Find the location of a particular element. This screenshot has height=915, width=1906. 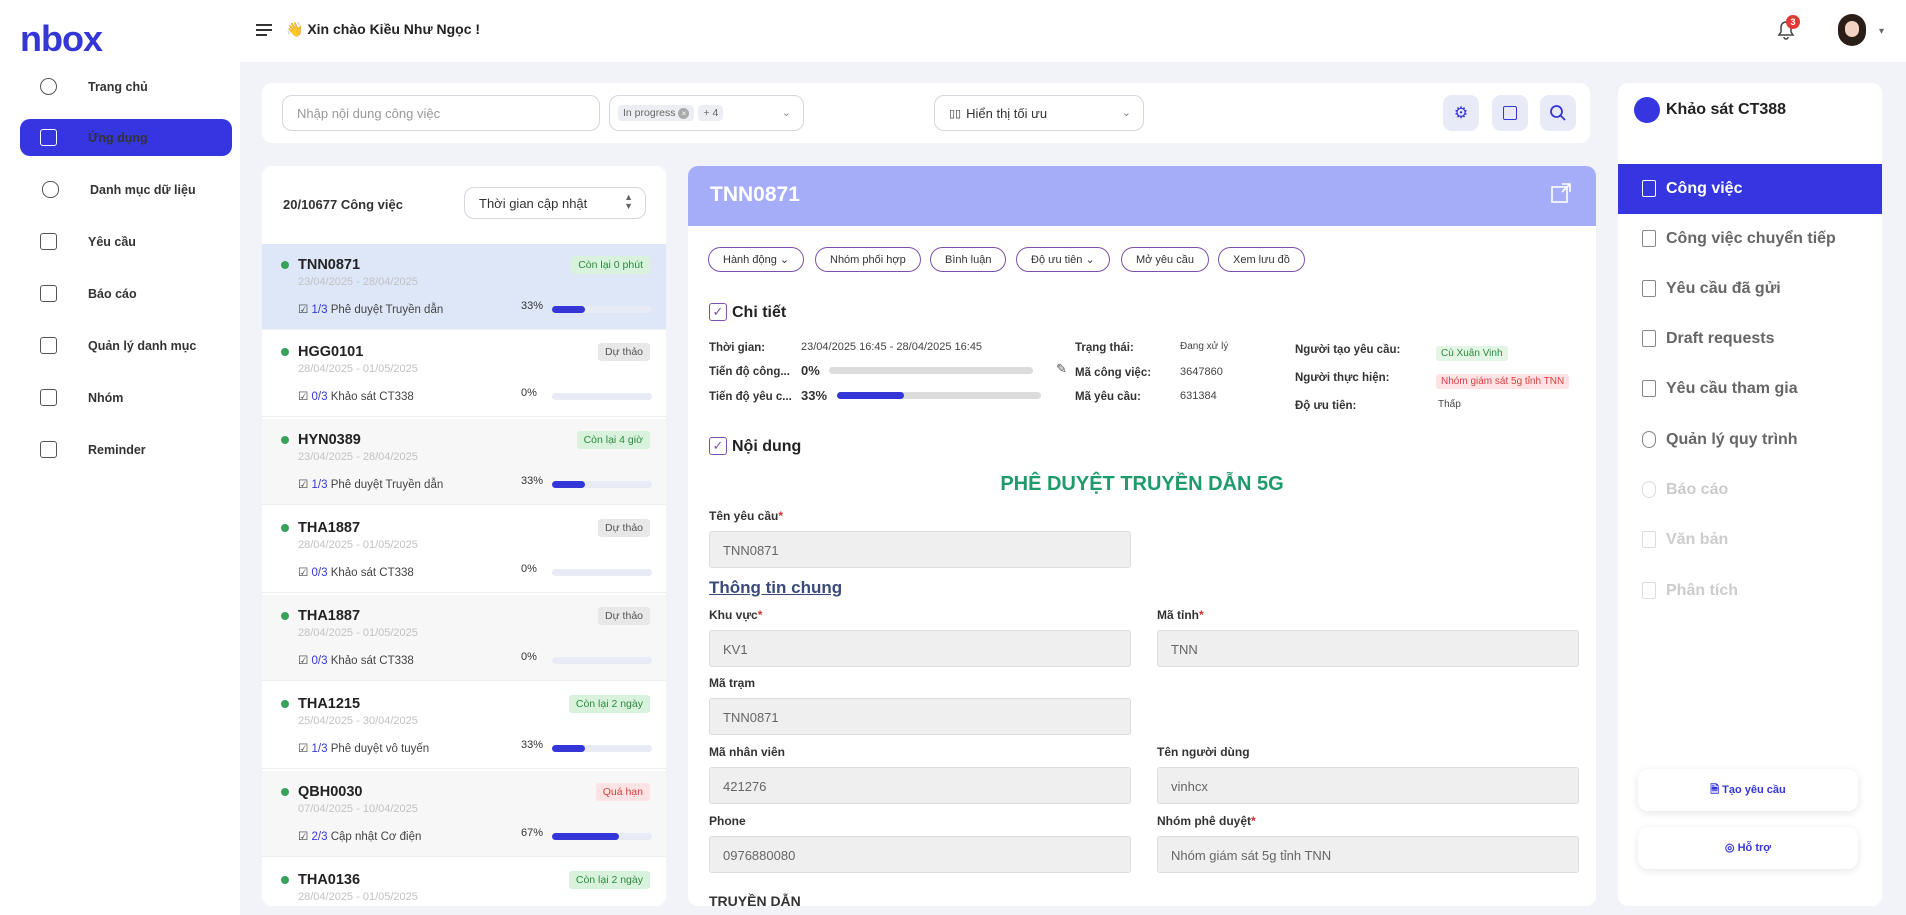

nav-item-home: Trang chủ is located at coordinates (126, 86).